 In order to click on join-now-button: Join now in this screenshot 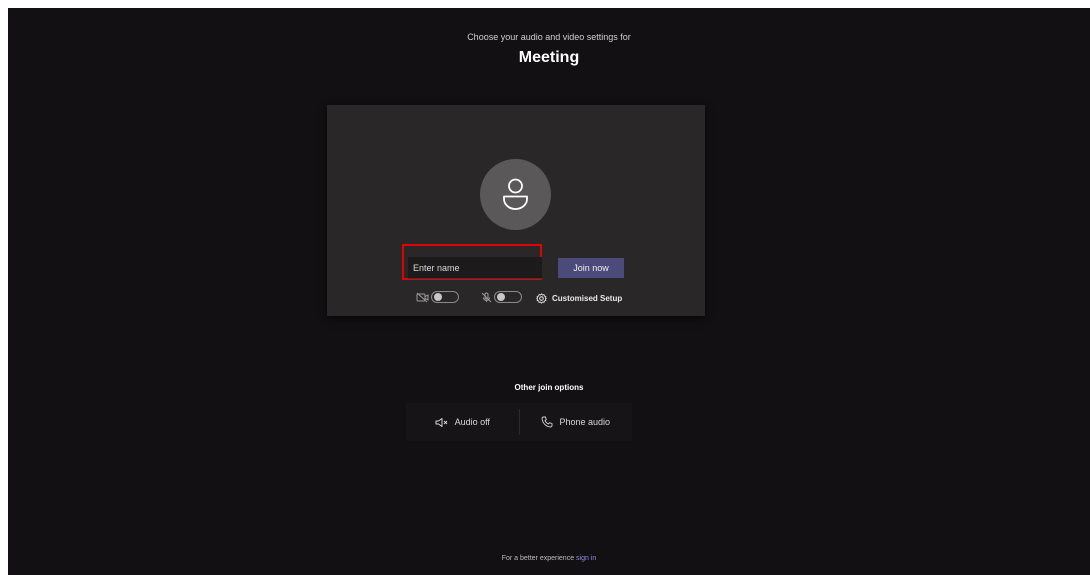, I will do `click(591, 268)`.